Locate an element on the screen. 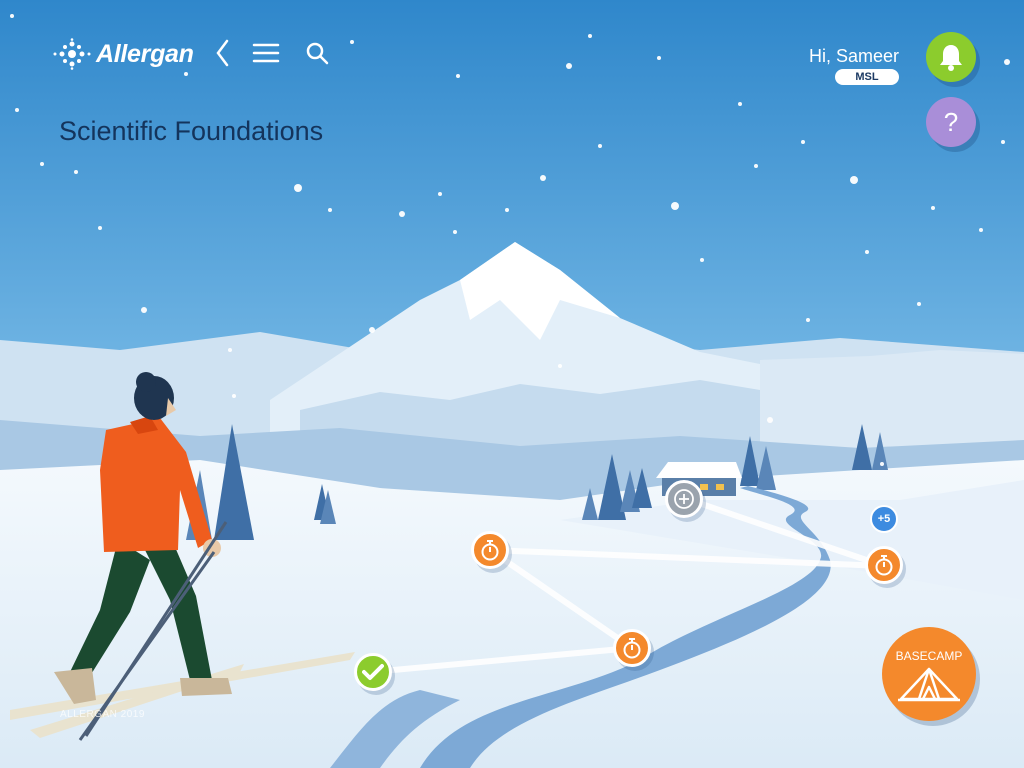 The image size is (1024, 768). help-button: ? is located at coordinates (951, 122).